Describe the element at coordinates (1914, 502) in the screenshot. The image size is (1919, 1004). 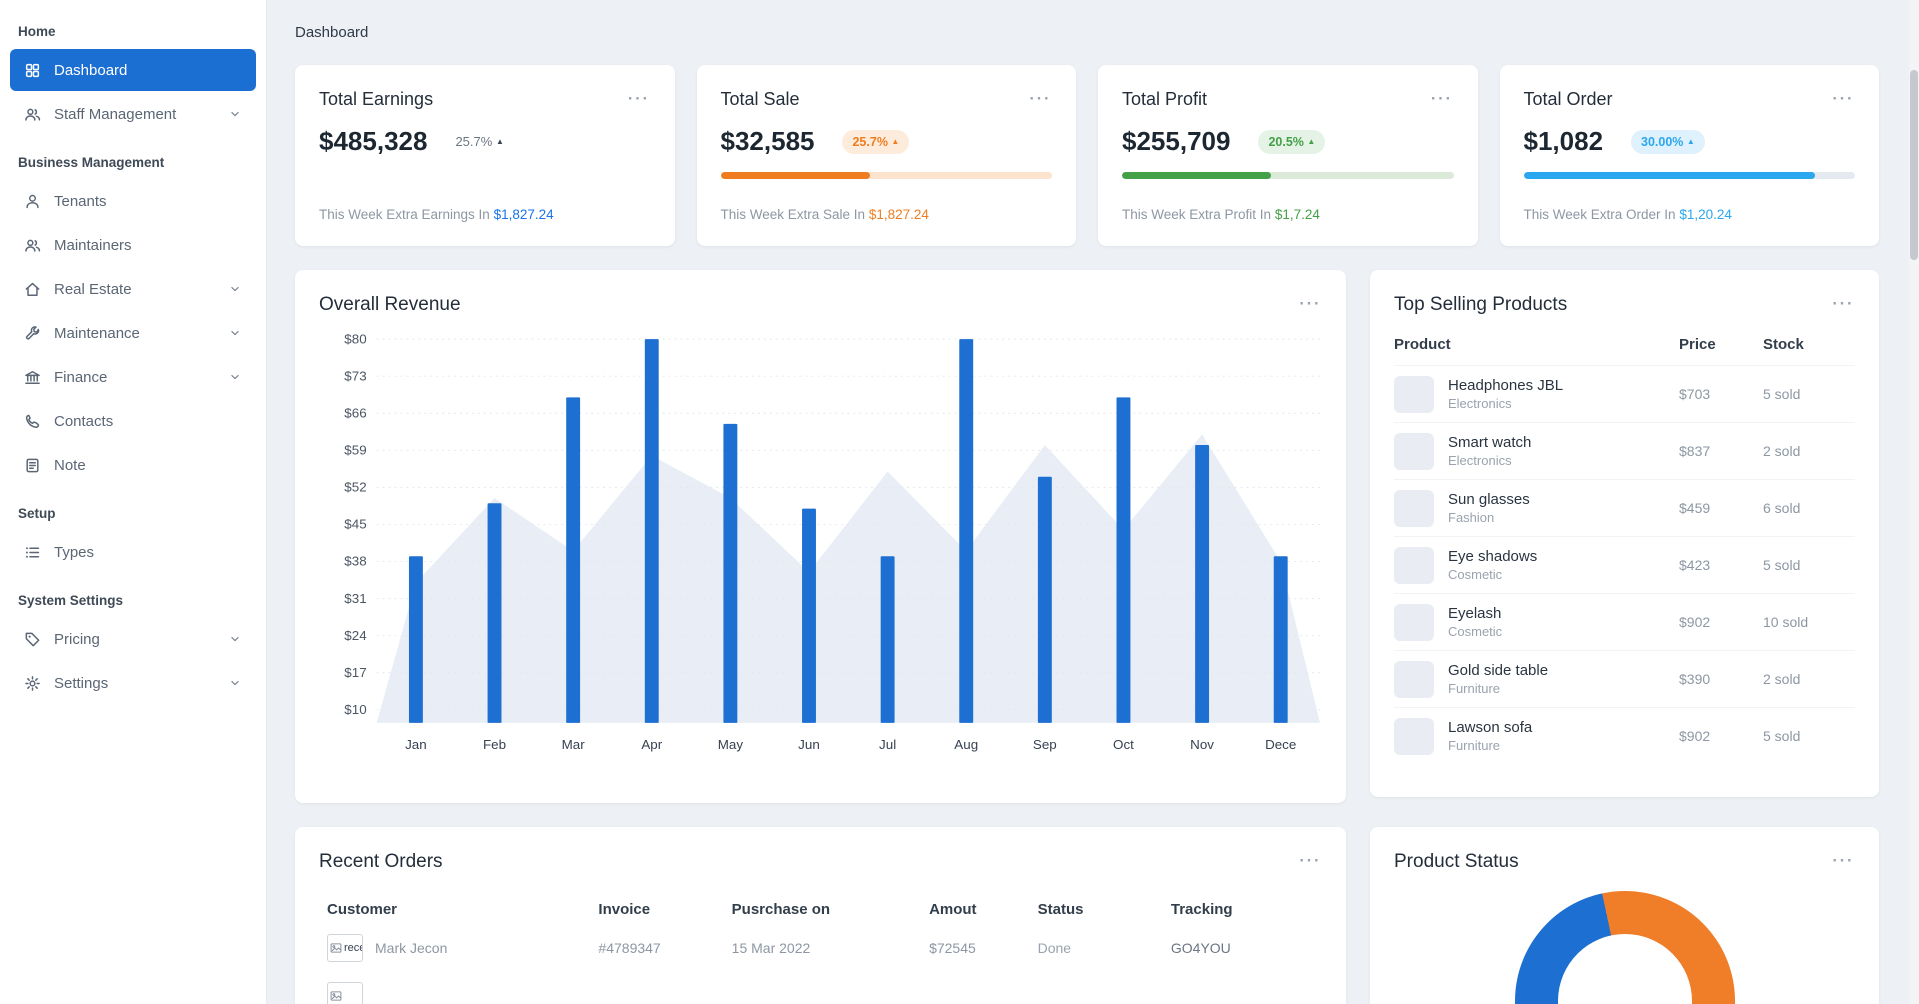
I see `scrollbar` at that location.